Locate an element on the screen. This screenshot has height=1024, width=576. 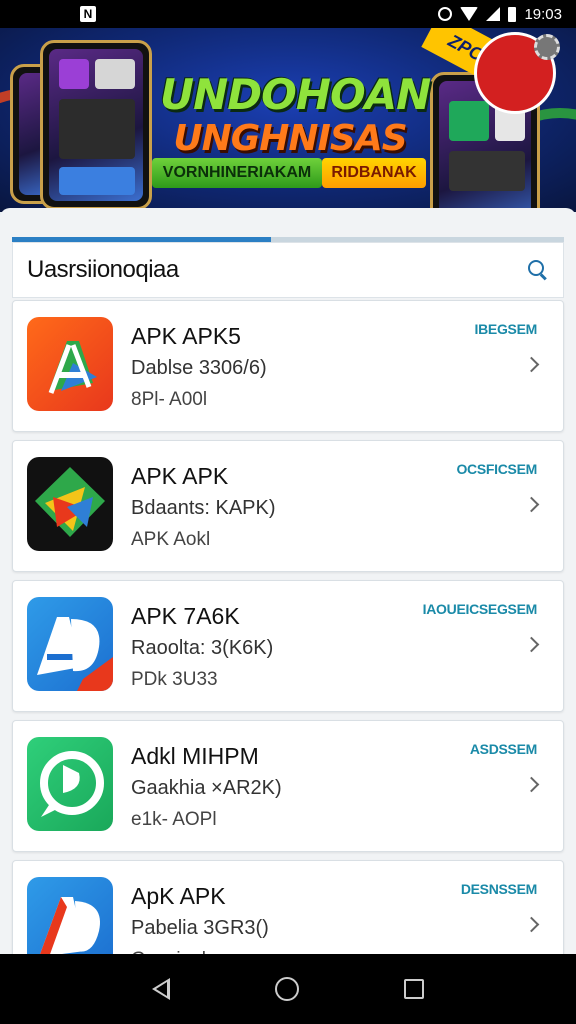
recents-icon is located at coordinates (413, 989).